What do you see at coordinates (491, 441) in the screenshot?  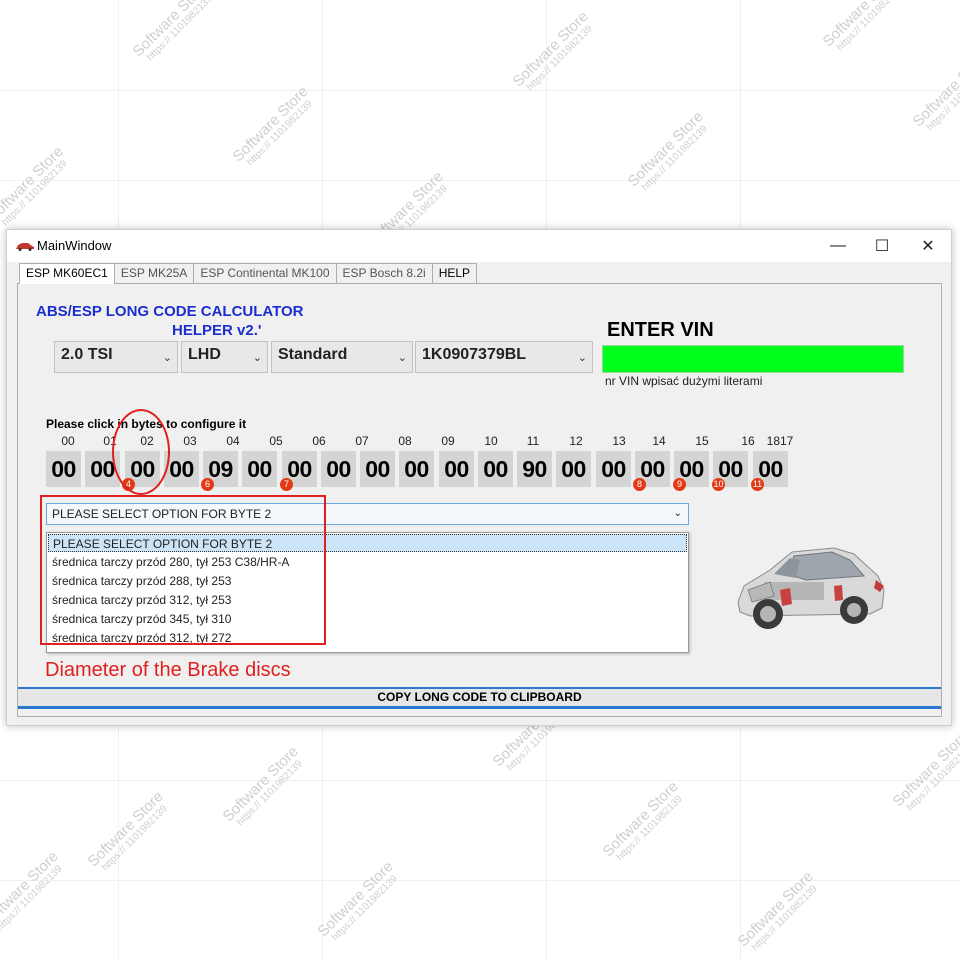 I see `byte-index: 10` at bounding box center [491, 441].